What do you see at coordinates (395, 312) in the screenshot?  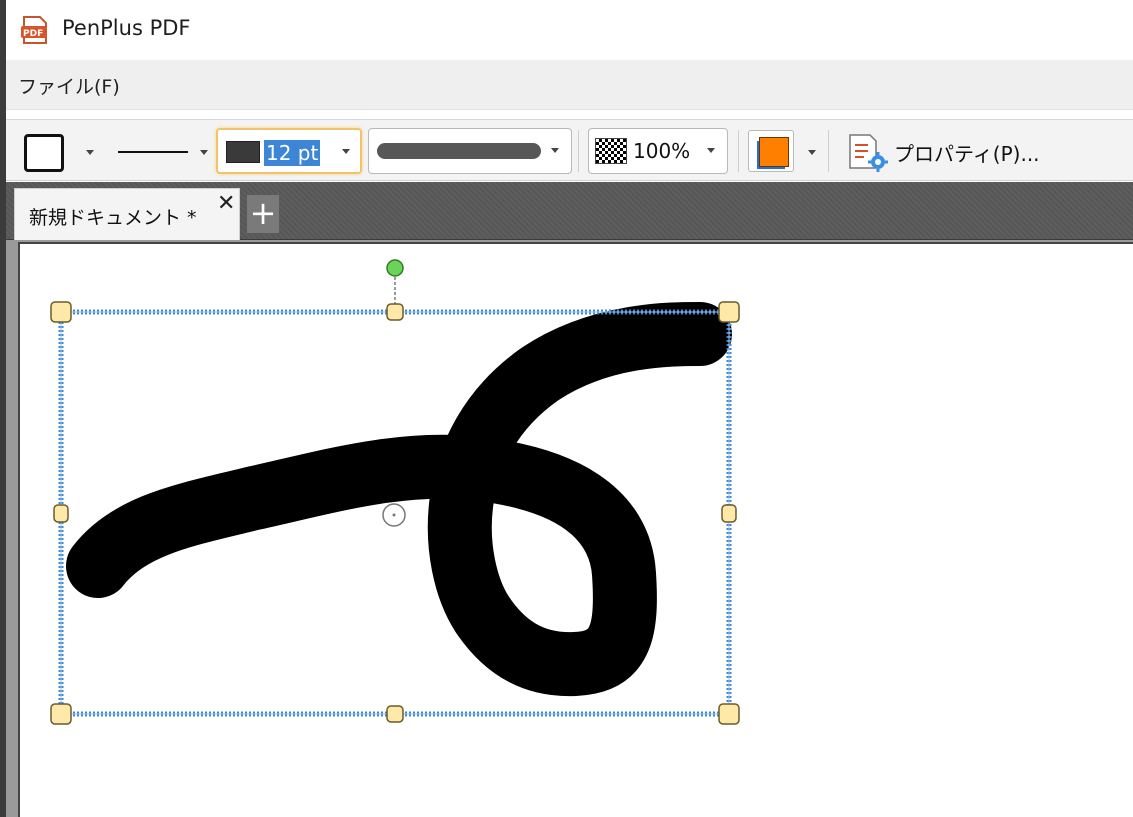 I see `resize-handle-top` at bounding box center [395, 312].